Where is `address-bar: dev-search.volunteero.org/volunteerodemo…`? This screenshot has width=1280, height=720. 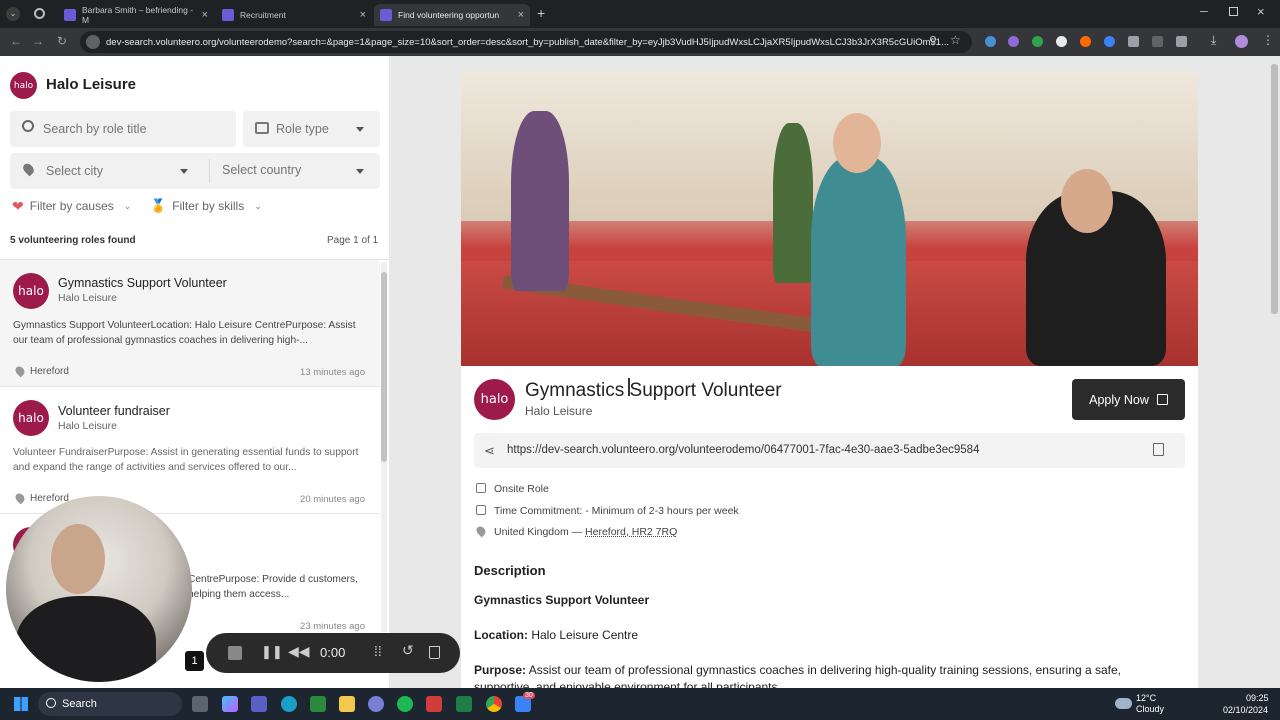 address-bar: dev-search.volunteero.org/volunteerodemo… is located at coordinates (526, 42).